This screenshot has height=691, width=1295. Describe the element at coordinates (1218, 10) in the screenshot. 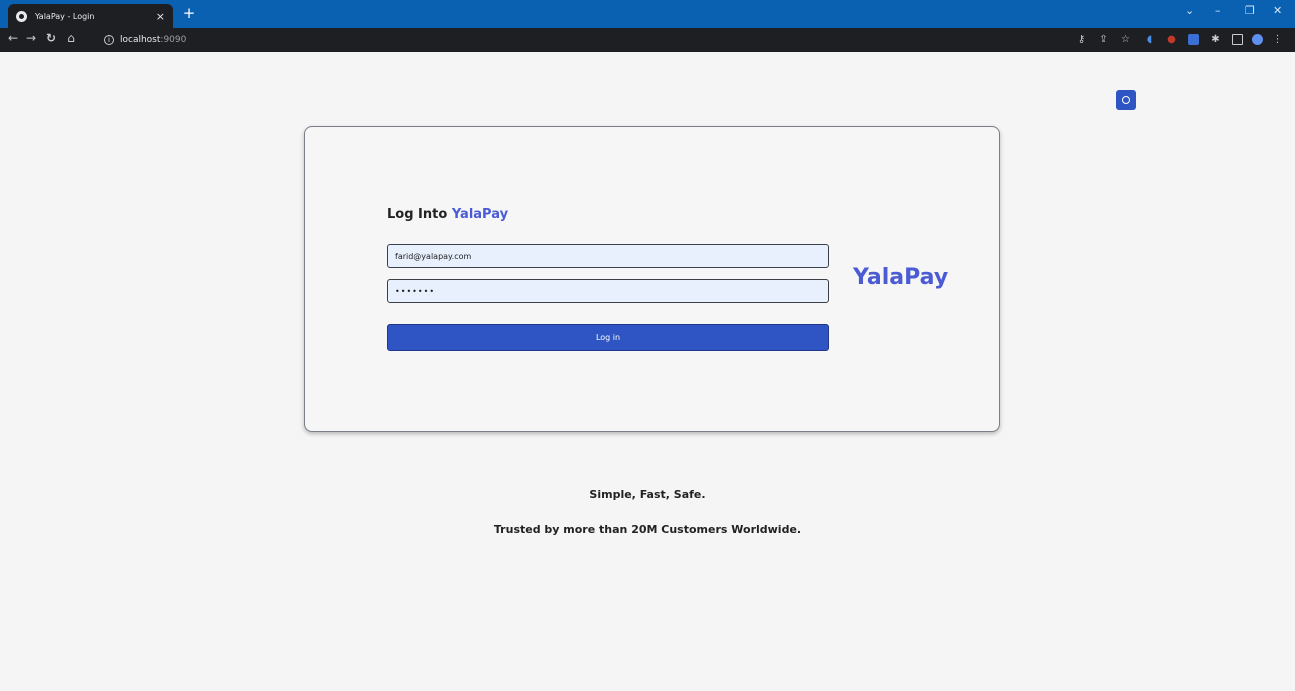

I see `minimize-icon: –` at that location.